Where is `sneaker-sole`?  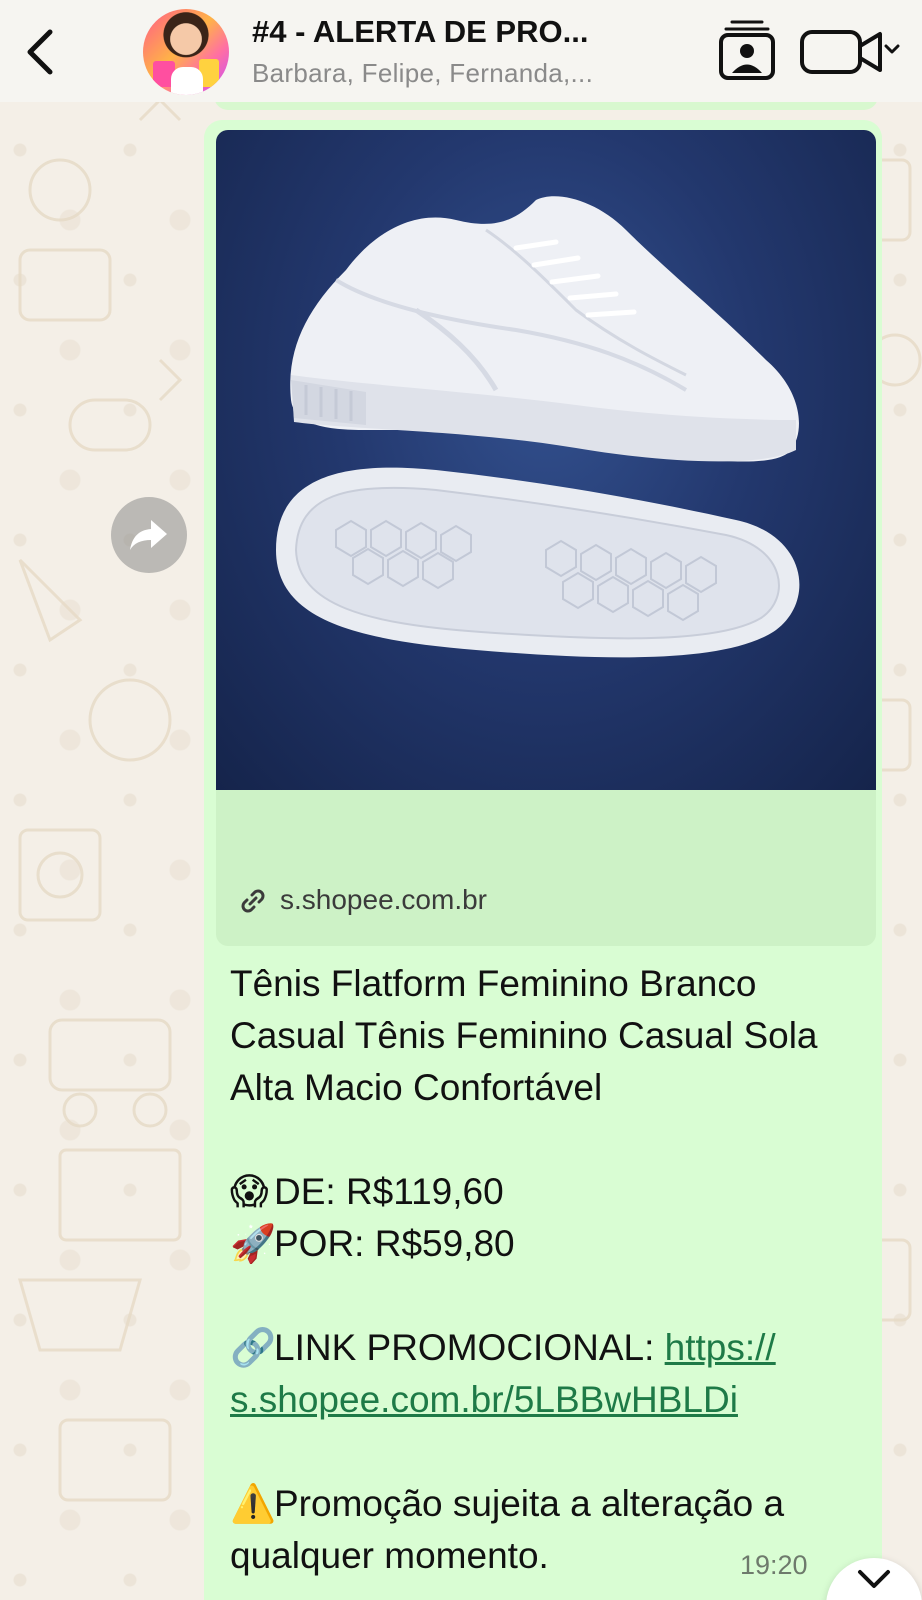
sneaker-sole is located at coordinates (538, 562).